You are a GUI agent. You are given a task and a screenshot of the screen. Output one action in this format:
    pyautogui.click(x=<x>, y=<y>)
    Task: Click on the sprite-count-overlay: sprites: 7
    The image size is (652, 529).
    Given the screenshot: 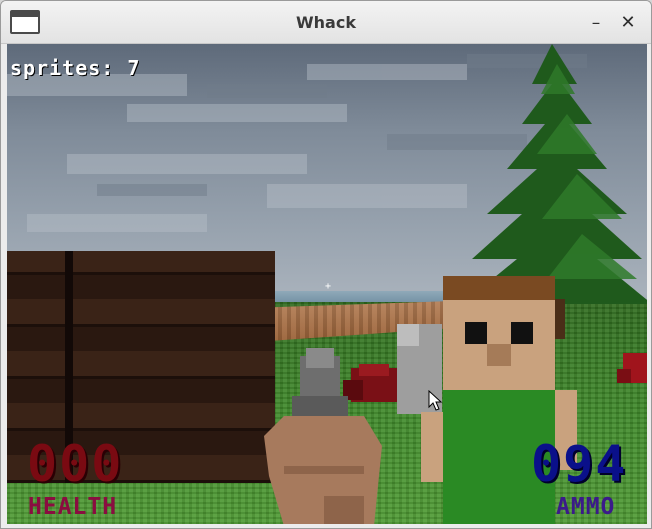 What is the action you would take?
    pyautogui.click(x=75, y=68)
    